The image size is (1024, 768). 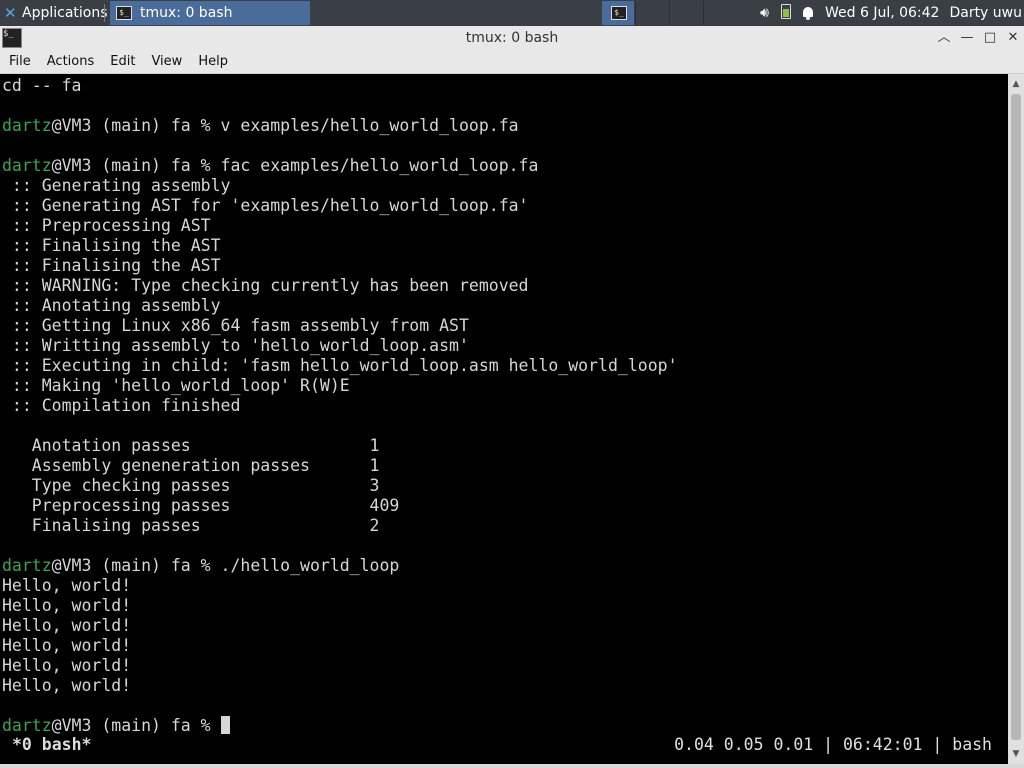 I want to click on terminal-line-text: cd -- fa, so click(x=42, y=85).